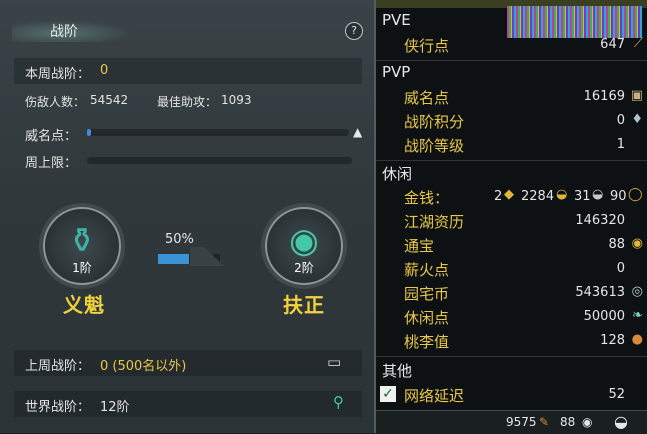  Describe the element at coordinates (616, 394) in the screenshot. I see `latency-value: 52` at that location.